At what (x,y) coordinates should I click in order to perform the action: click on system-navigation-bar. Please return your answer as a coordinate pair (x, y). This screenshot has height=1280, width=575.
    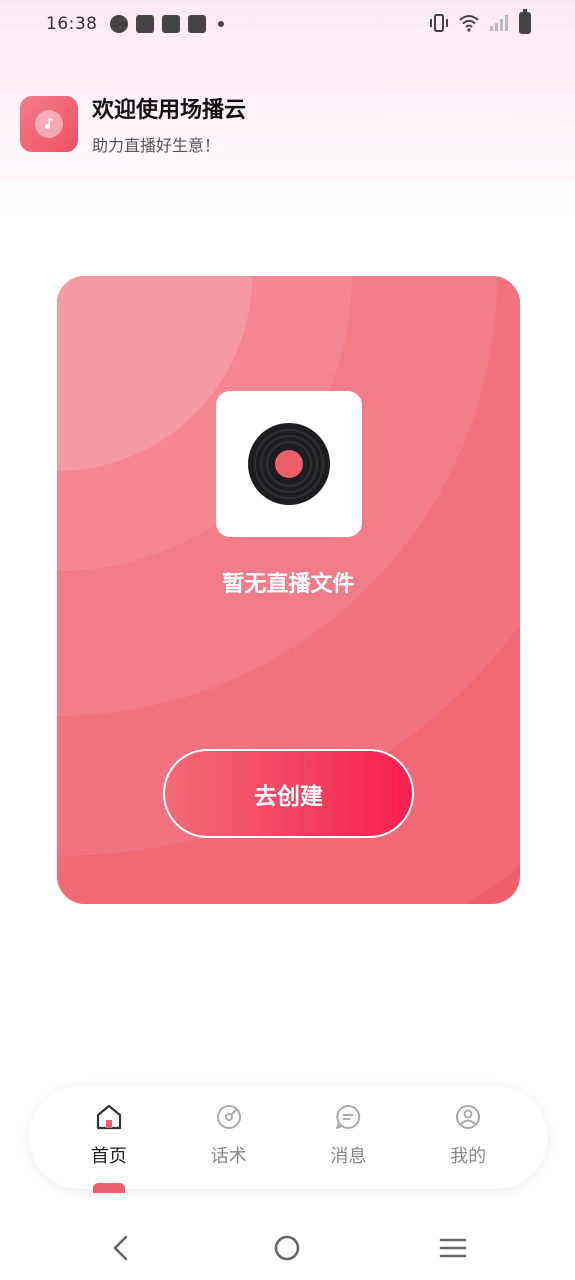
    Looking at the image, I should click on (287, 1250).